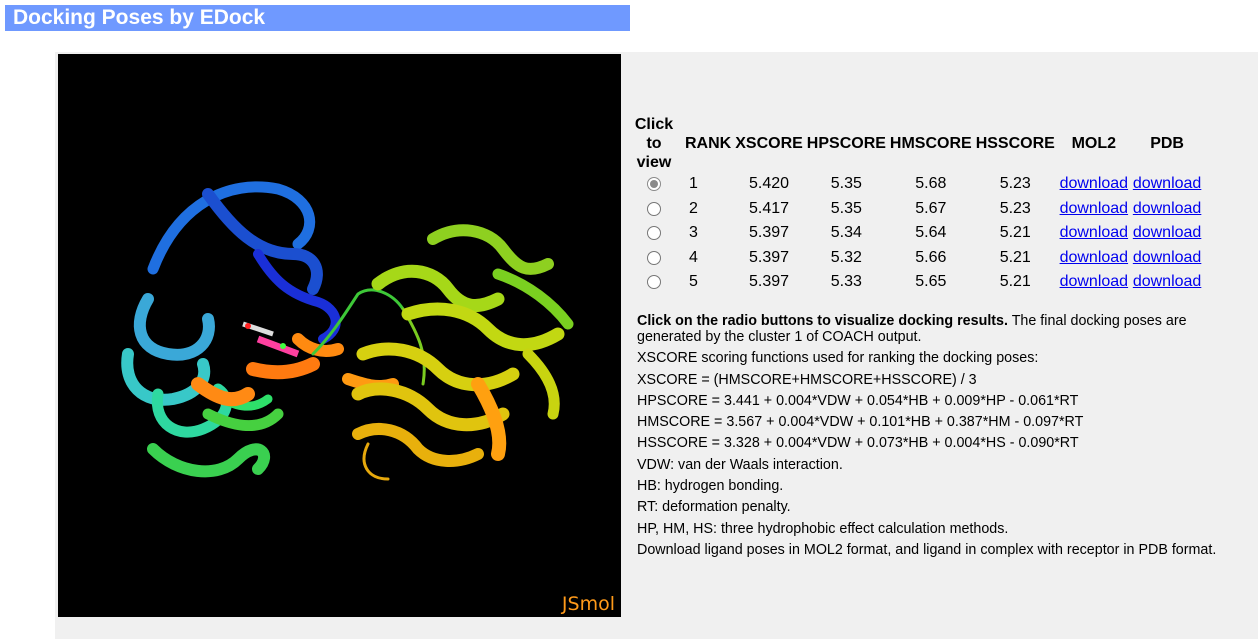 This screenshot has width=1258, height=639. I want to click on table-row: 5 5.397 5.33 5.65 5.21 download download, so click(914, 282).